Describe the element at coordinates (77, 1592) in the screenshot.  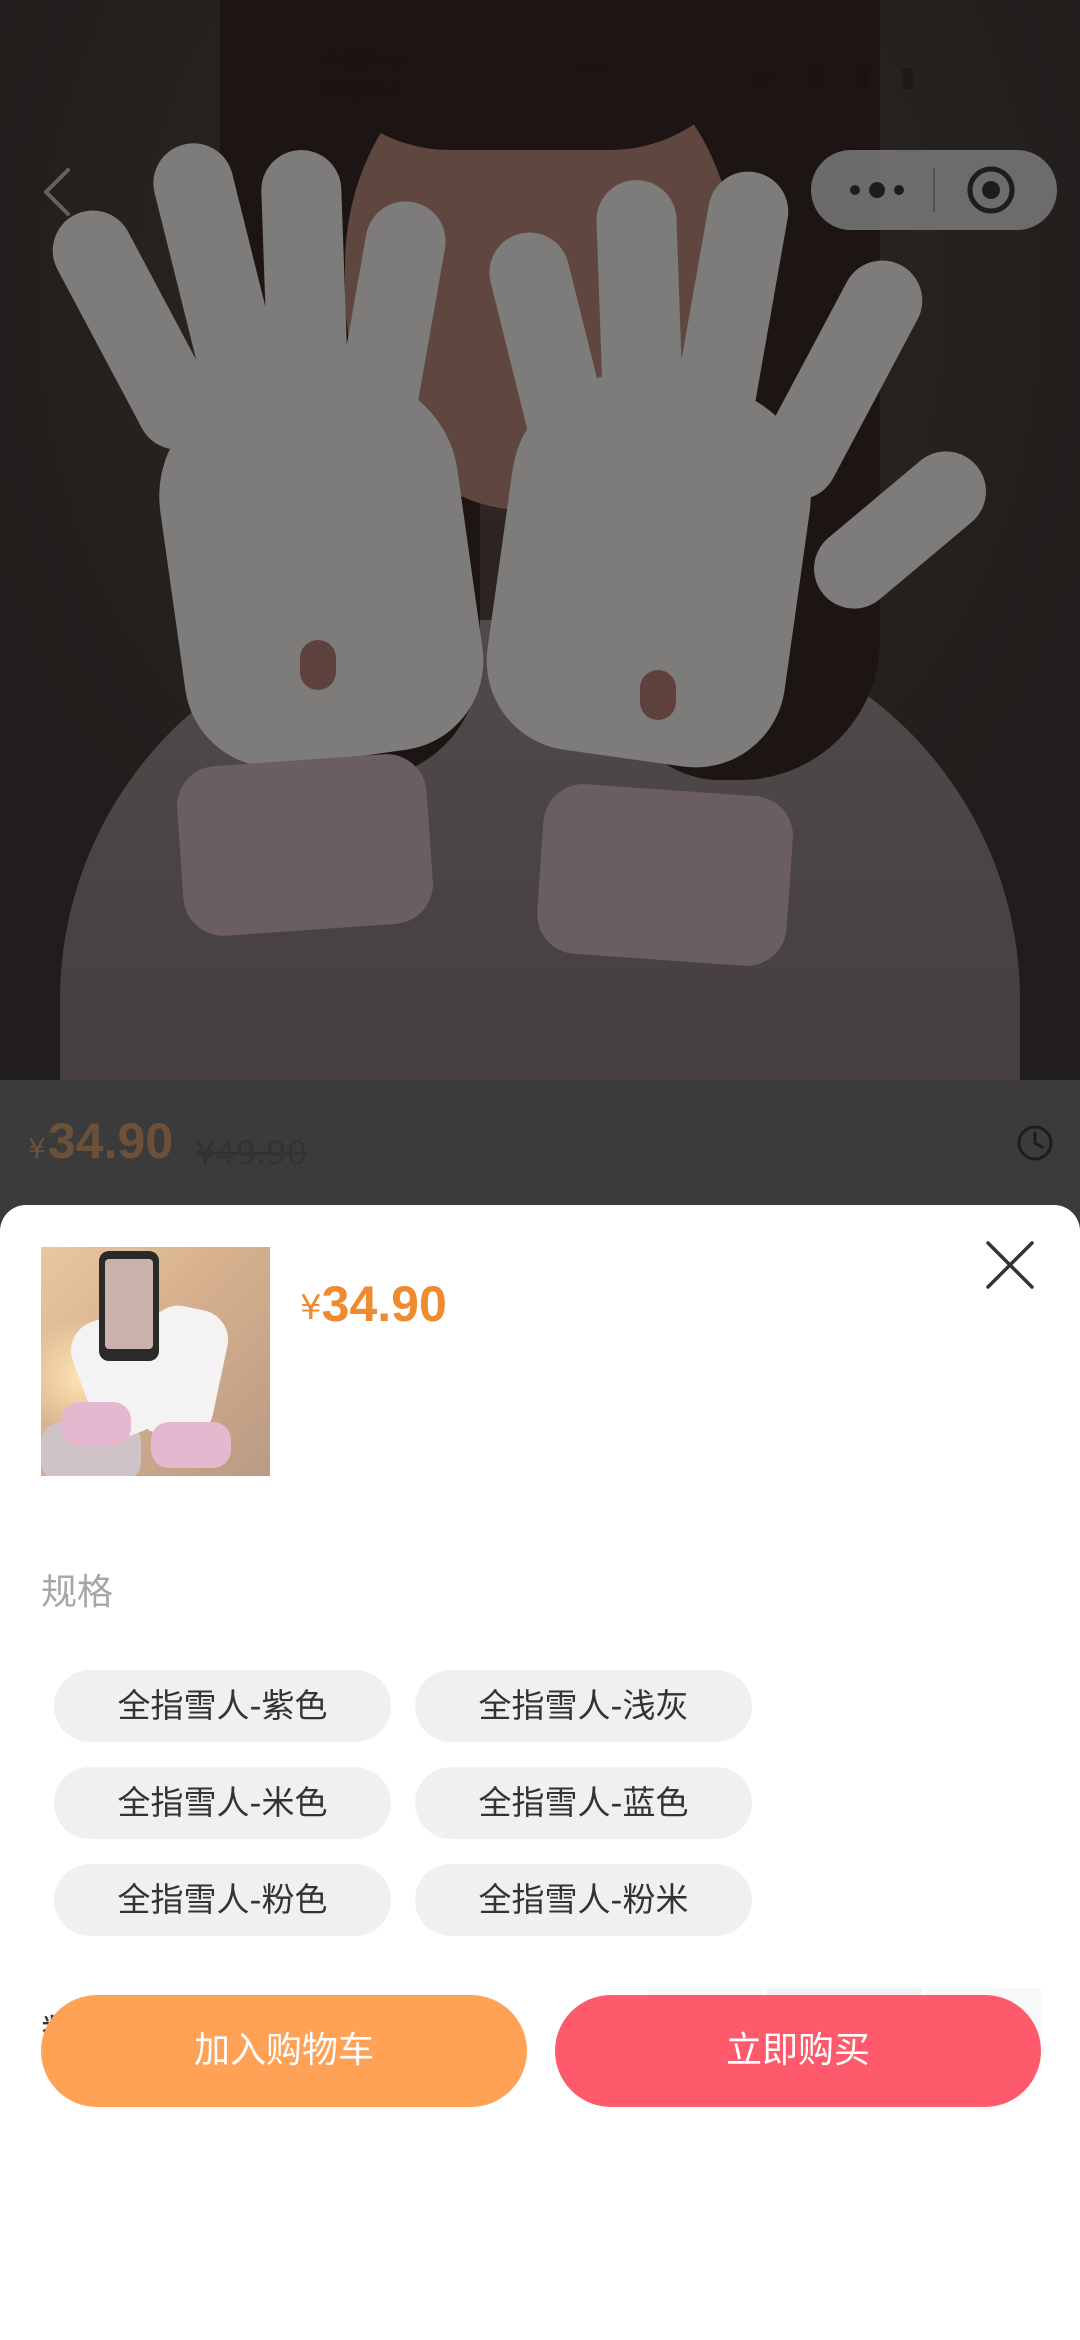
I see `spec-title: 规格` at that location.